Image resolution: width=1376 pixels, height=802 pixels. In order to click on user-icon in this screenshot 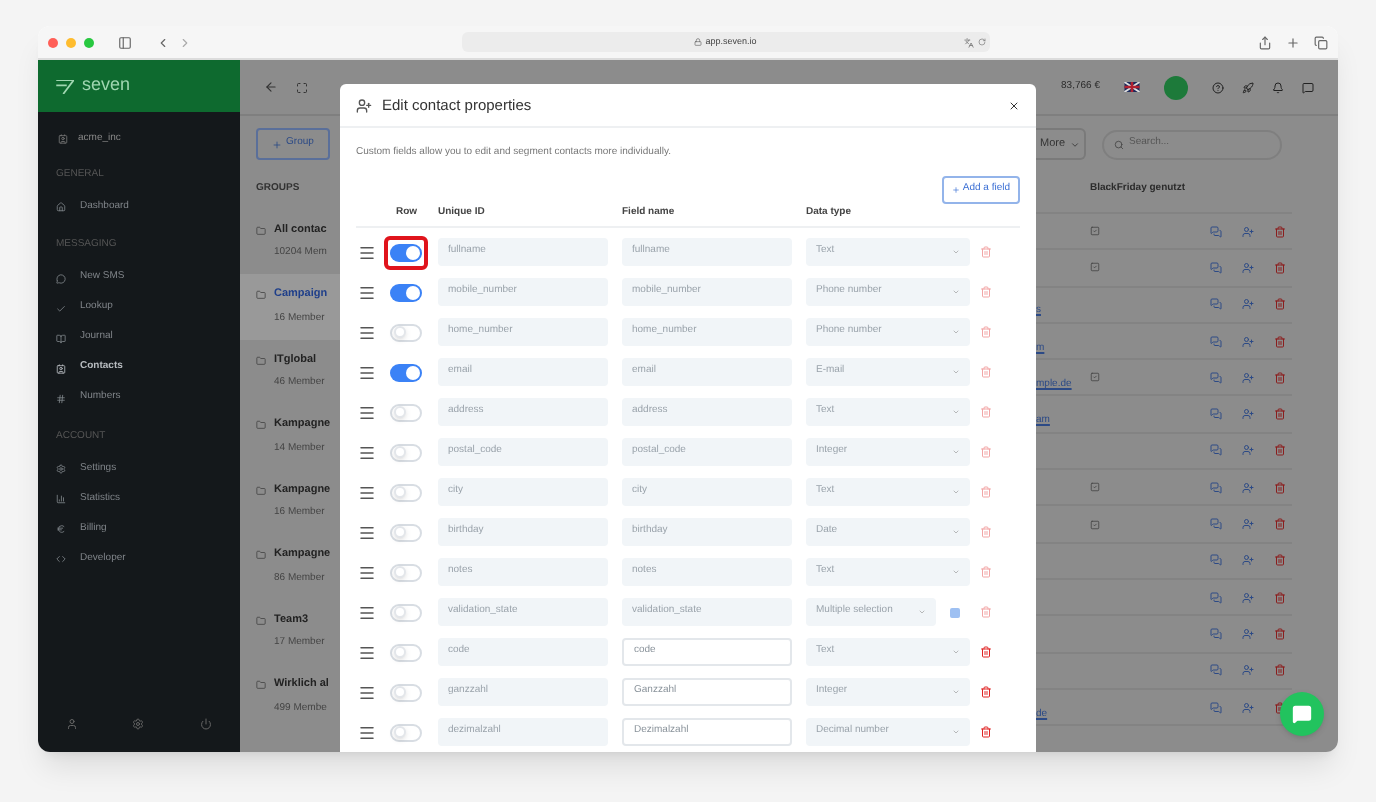, I will do `click(71, 724)`.